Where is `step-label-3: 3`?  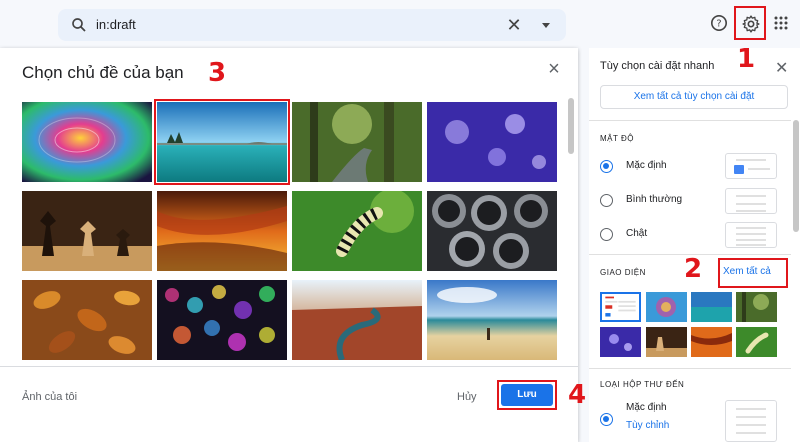 step-label-3: 3 is located at coordinates (217, 73).